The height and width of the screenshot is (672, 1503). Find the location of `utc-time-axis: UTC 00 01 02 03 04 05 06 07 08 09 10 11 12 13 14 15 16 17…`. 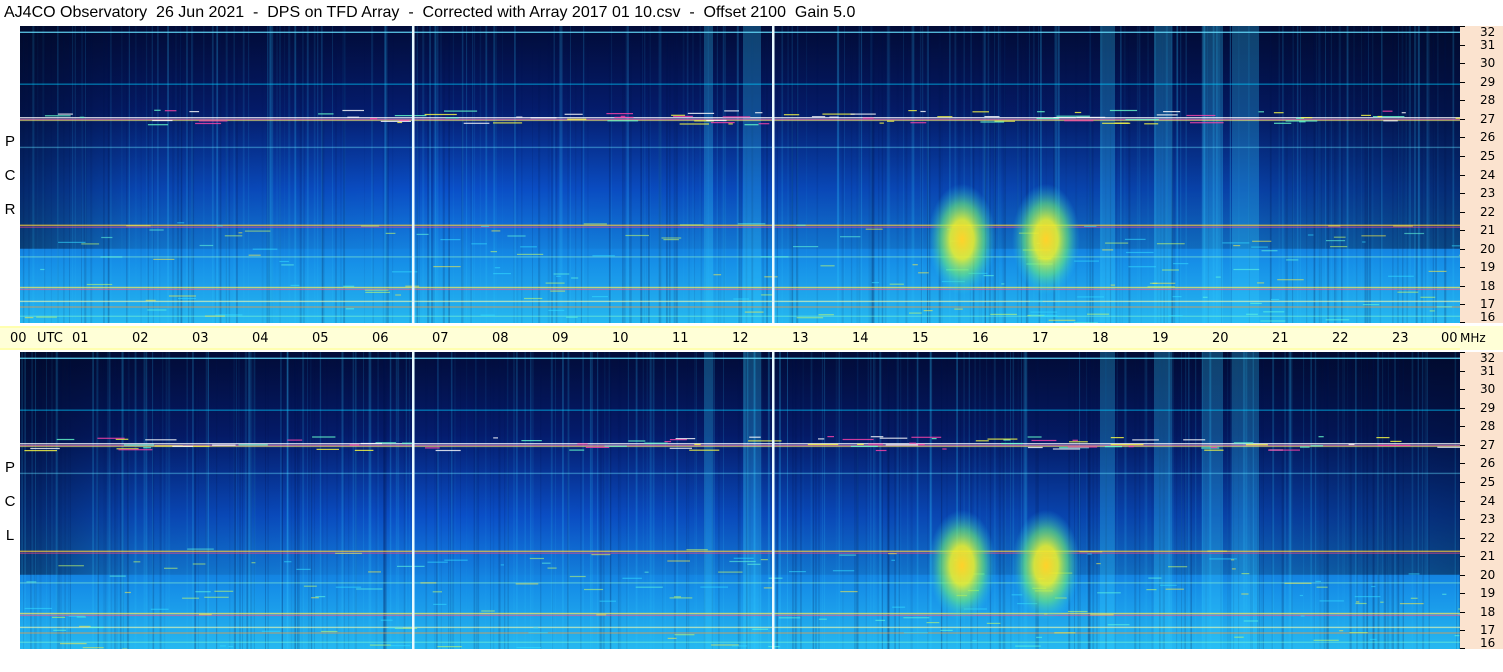

utc-time-axis: UTC 00 01 02 03 04 05 06 07 08 09 10 11 12 13 14 15 16 17… is located at coordinates (730, 338).